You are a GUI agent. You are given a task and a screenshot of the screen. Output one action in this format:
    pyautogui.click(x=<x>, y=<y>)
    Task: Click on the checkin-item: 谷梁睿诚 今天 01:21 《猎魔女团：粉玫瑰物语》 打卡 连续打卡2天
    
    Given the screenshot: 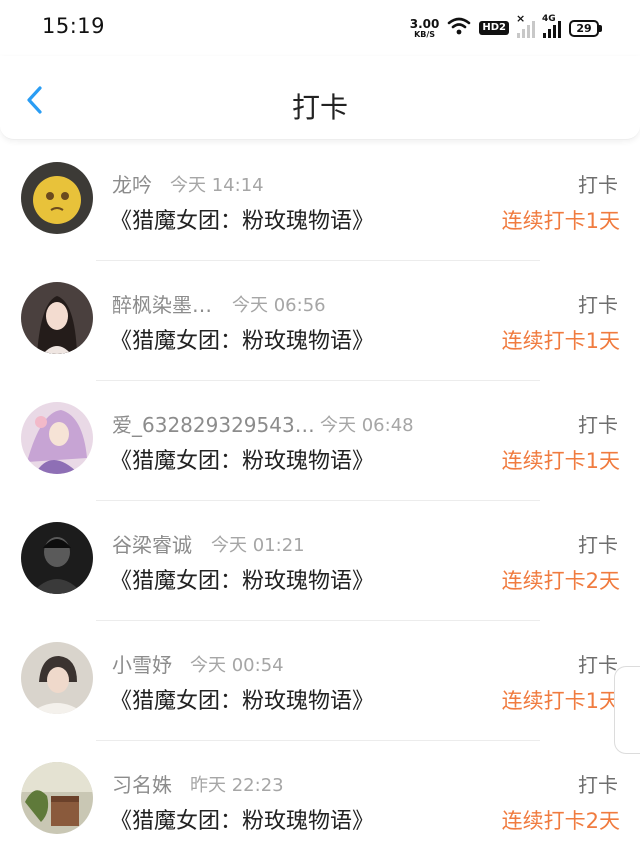 What is the action you would take?
    pyautogui.click(x=320, y=561)
    